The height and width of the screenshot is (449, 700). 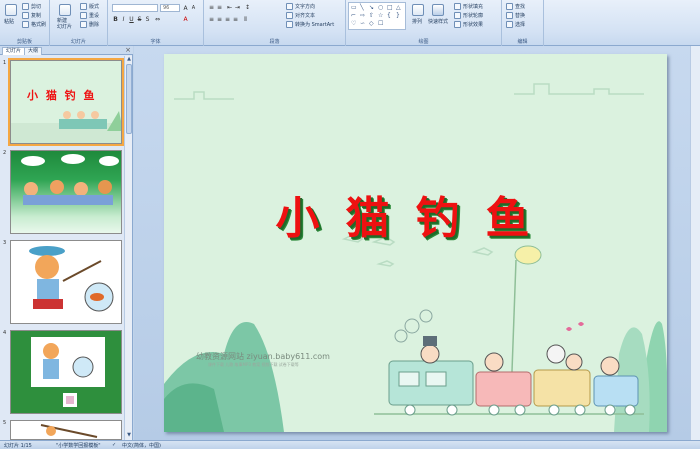 What do you see at coordinates (211, 19) in the screenshot?
I see `align-left-icon: ≡` at bounding box center [211, 19].